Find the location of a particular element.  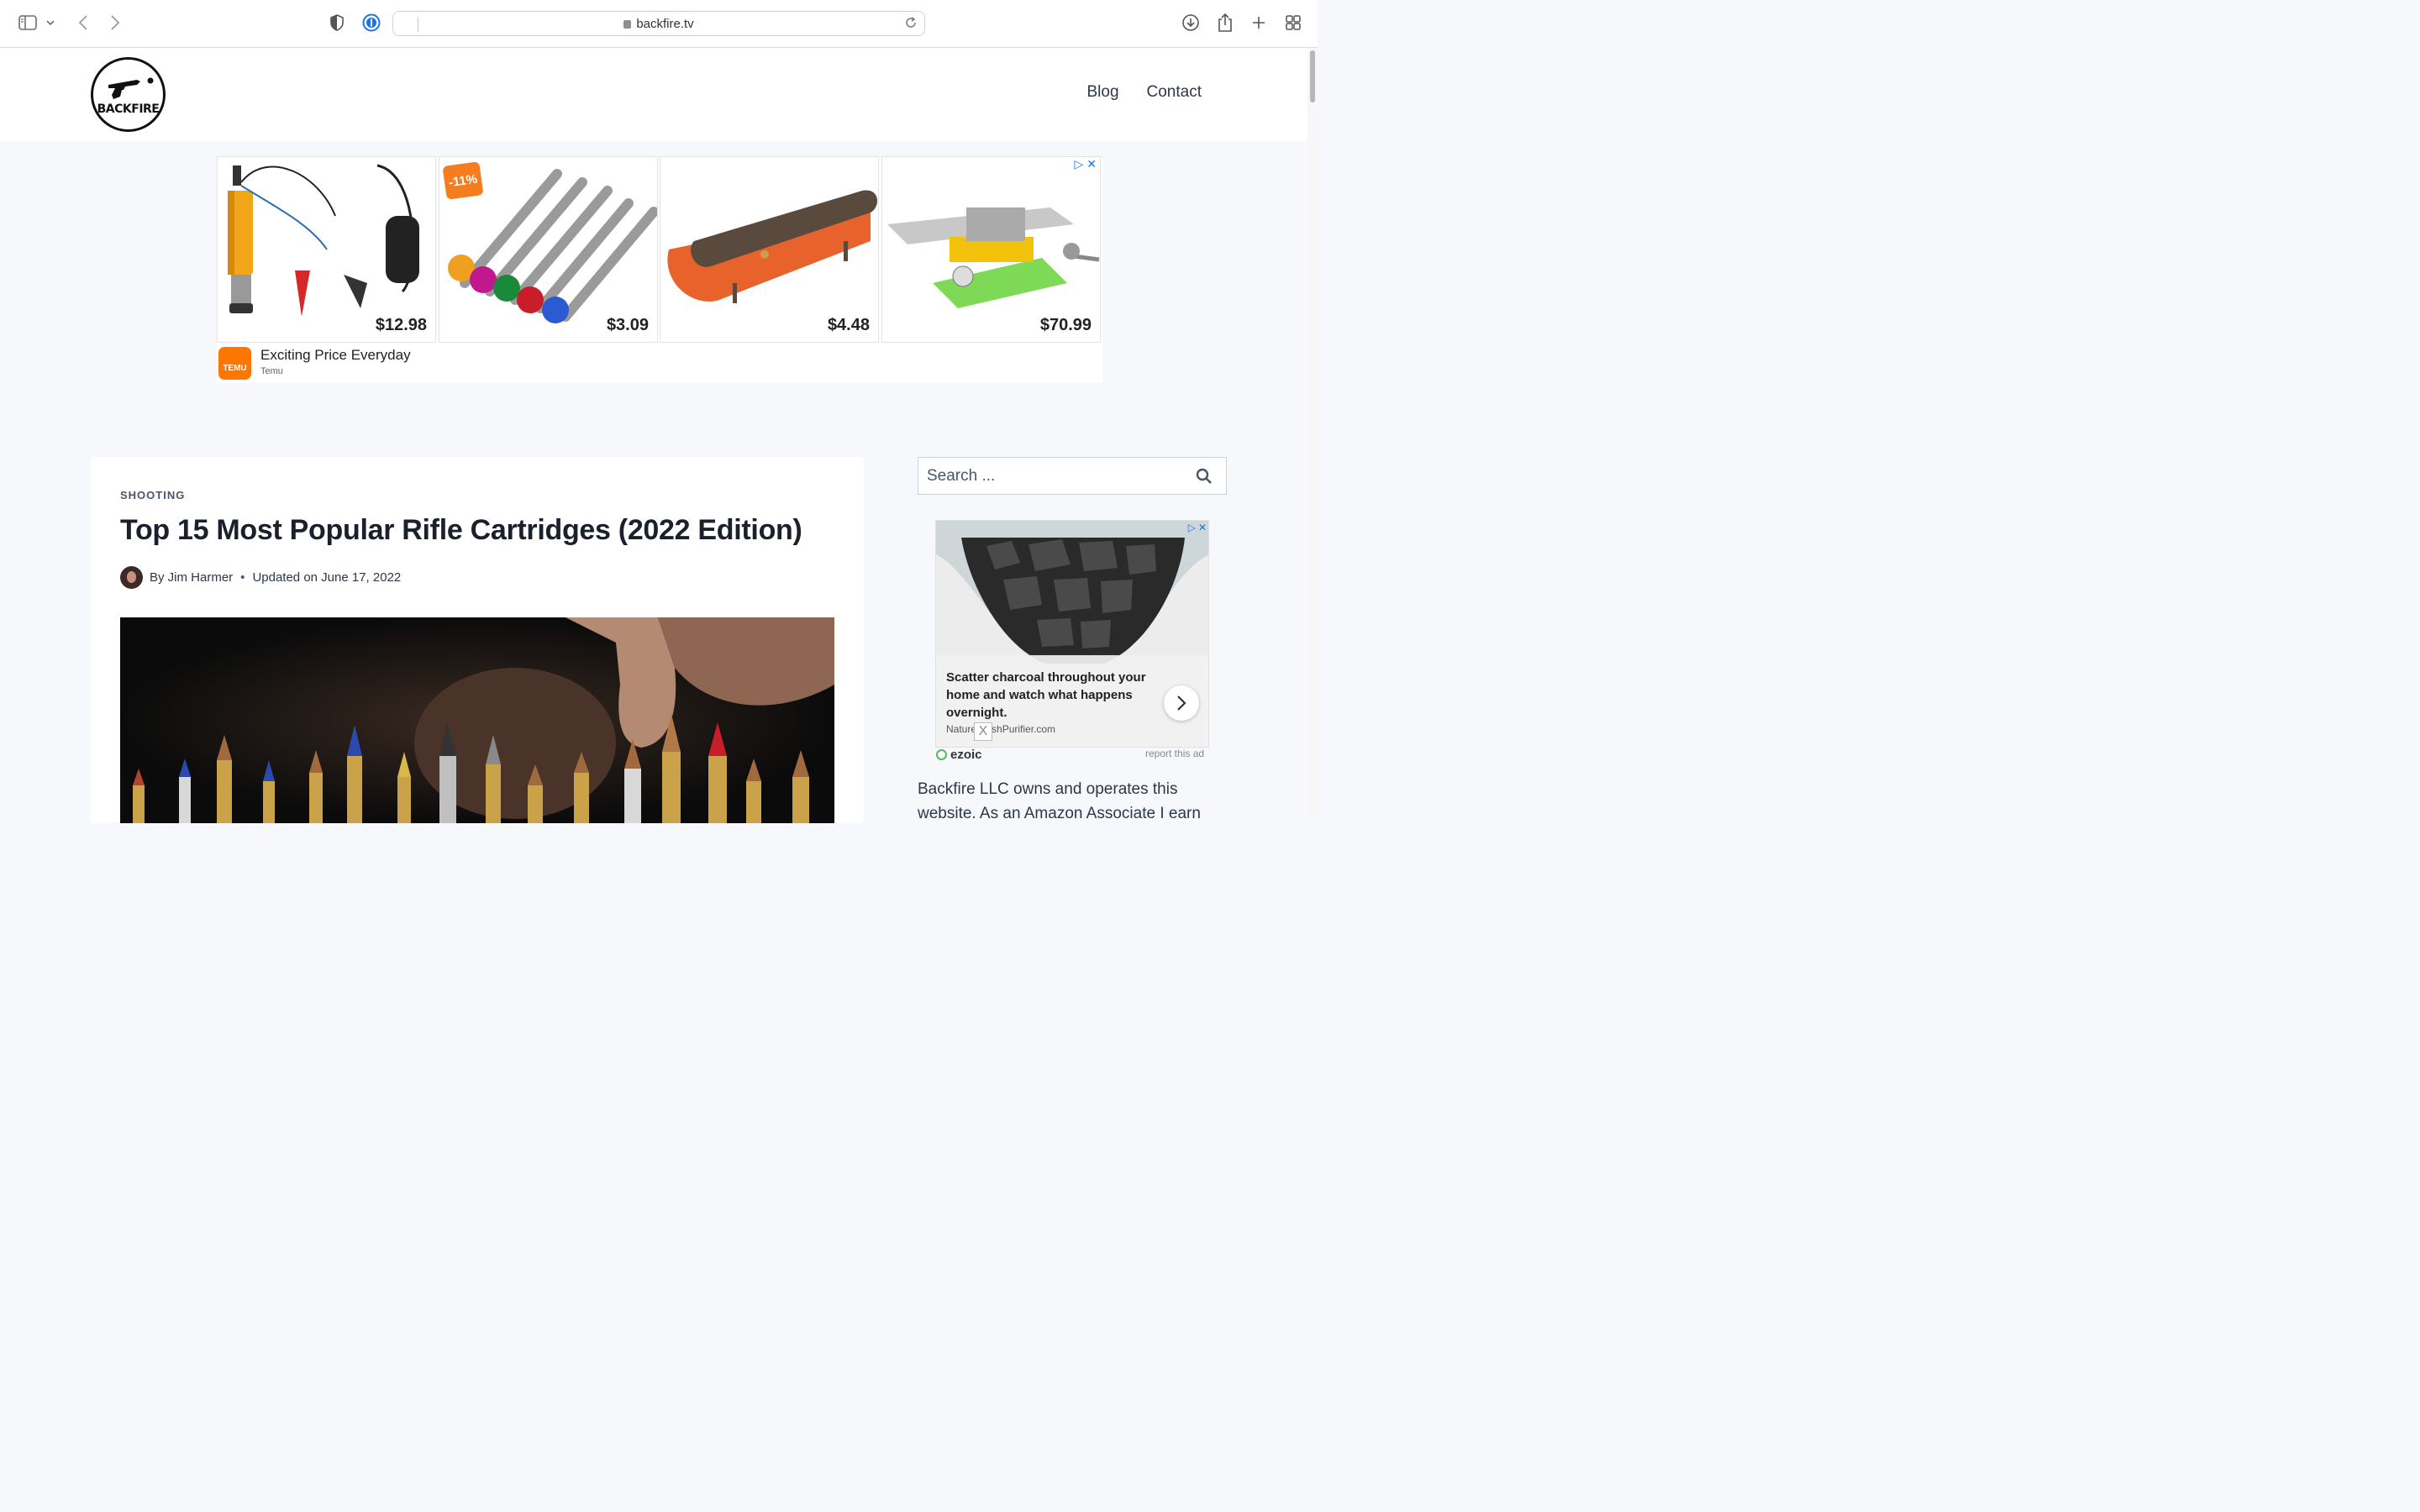

forward-icon is located at coordinates (115, 23).